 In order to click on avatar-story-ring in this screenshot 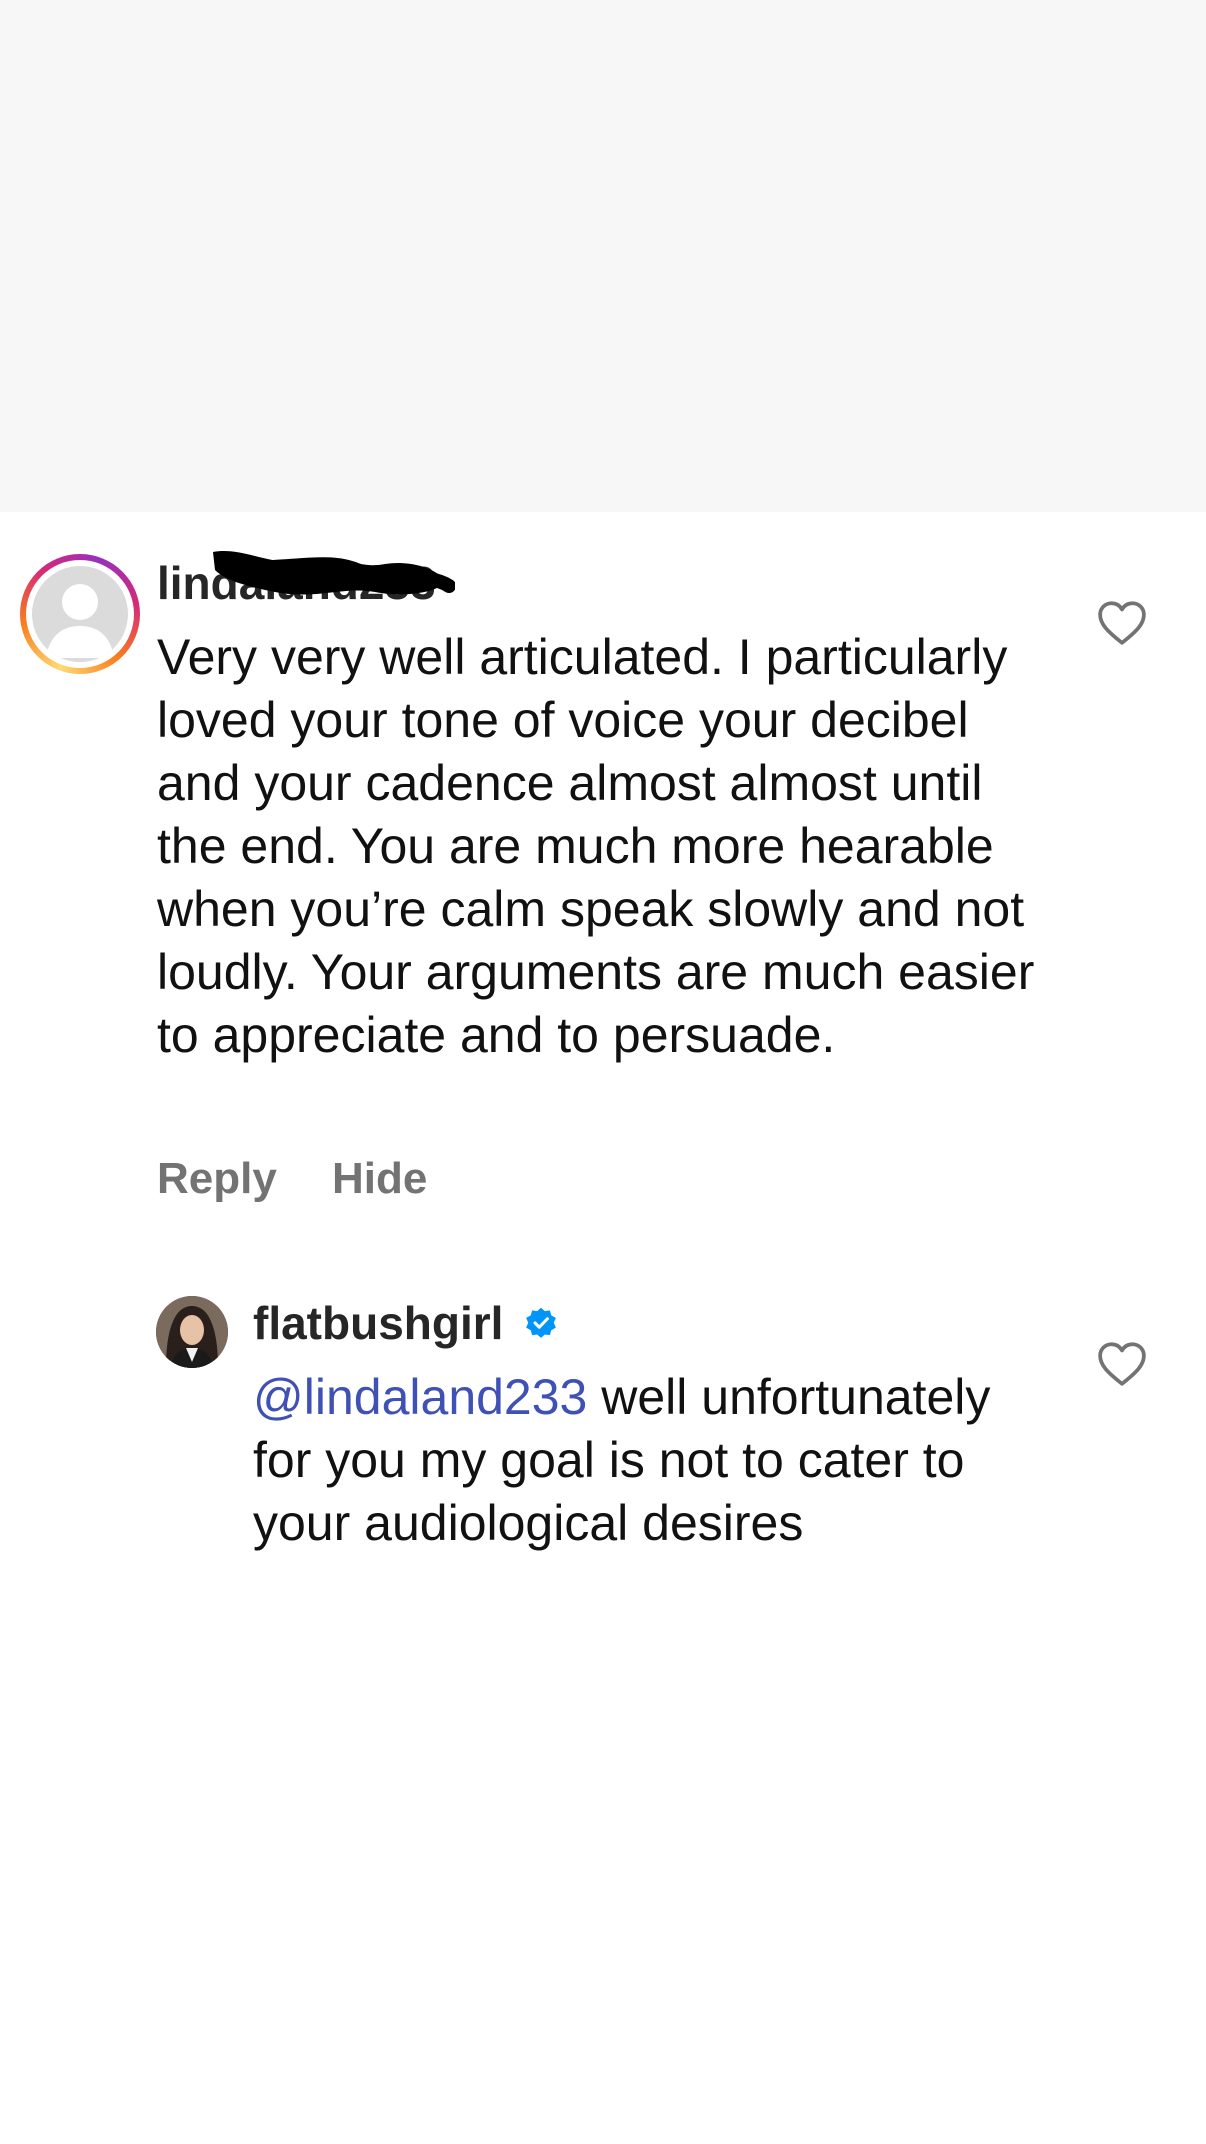, I will do `click(80, 614)`.